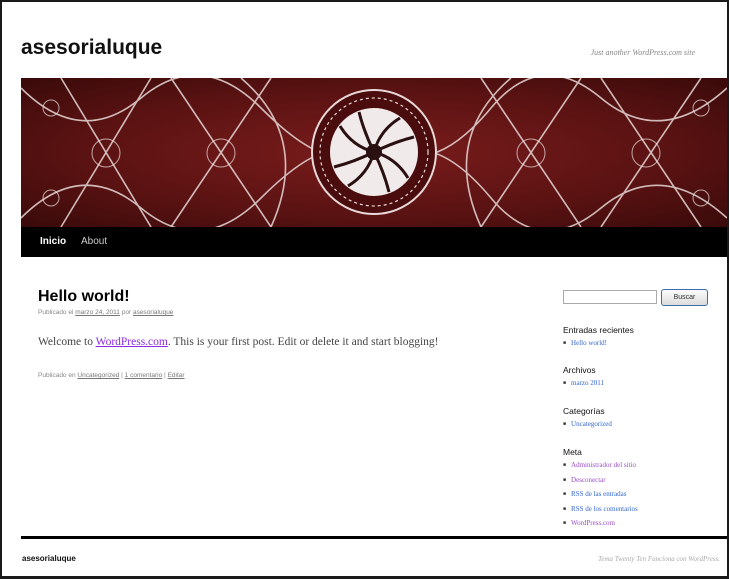 Image resolution: width=729 pixels, height=579 pixels. What do you see at coordinates (374, 537) in the screenshot?
I see `footer-divider` at bounding box center [374, 537].